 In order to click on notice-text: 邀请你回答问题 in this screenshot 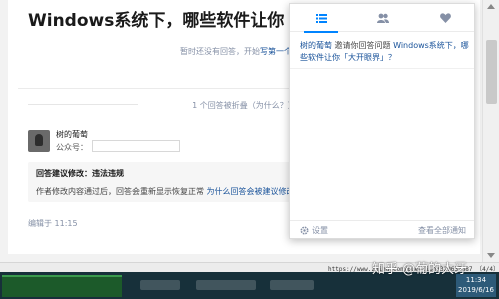, I will do `click(363, 45)`.